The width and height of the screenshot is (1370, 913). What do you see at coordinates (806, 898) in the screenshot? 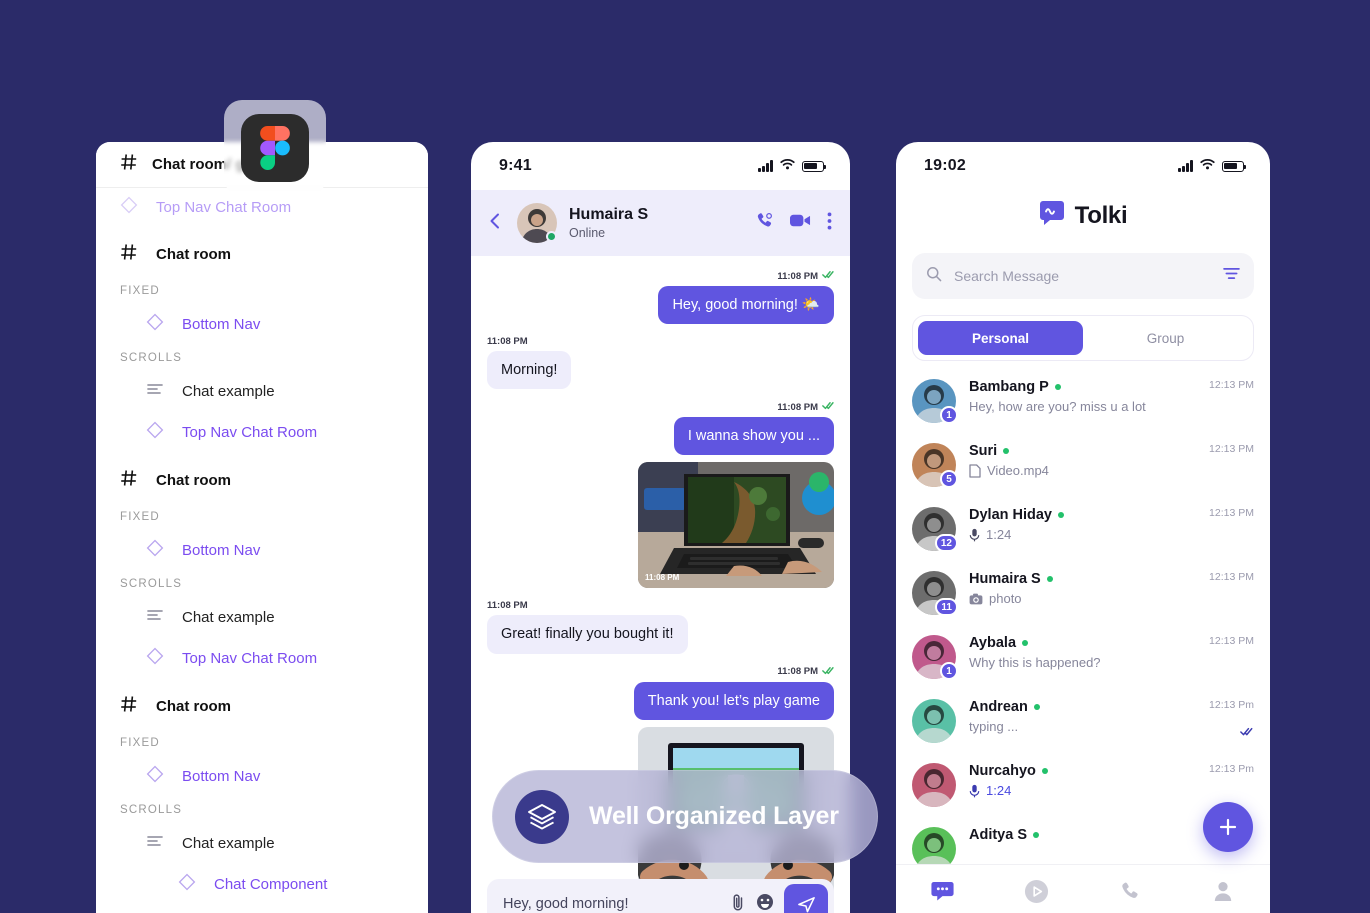
I see `send-button` at bounding box center [806, 898].